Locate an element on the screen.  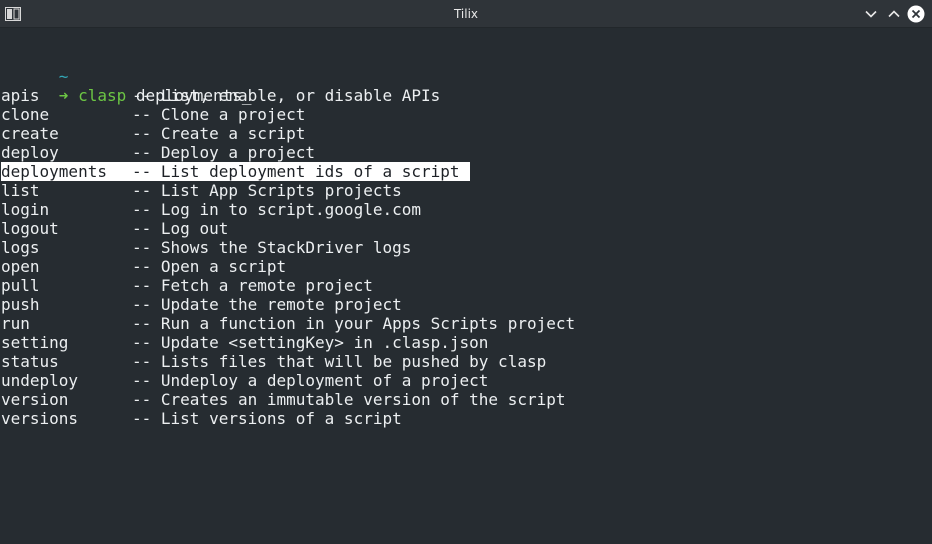
description-text: List versions of a script is located at coordinates (281, 418).